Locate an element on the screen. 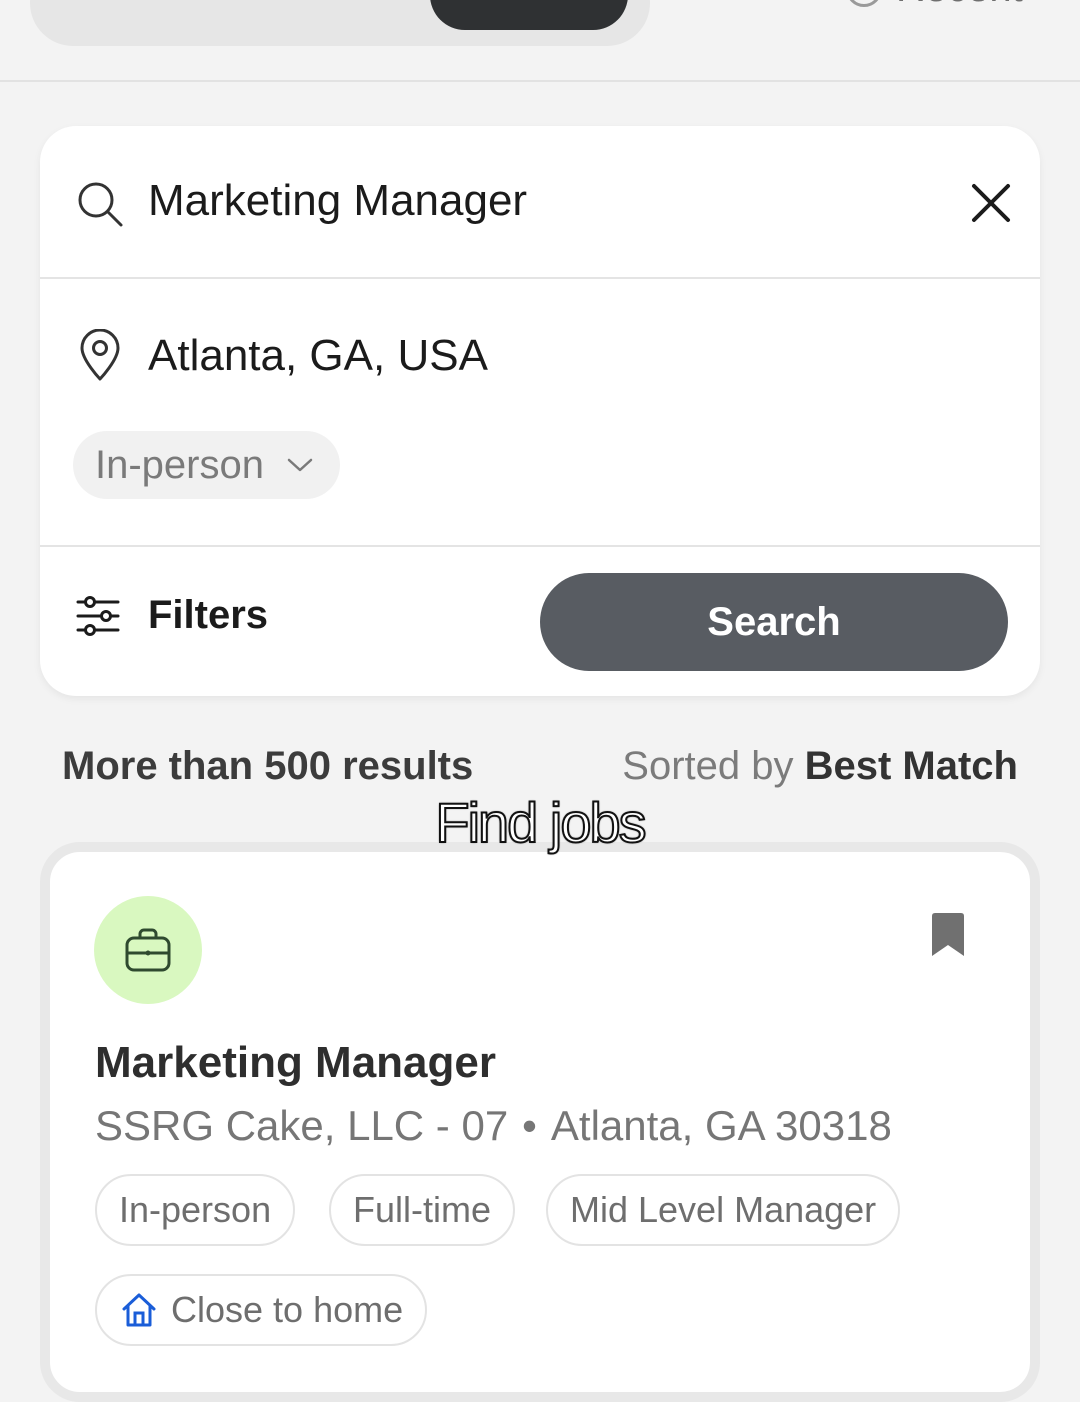 The width and height of the screenshot is (1080, 1402). work-type-dropdown: In-person is located at coordinates (206, 465).